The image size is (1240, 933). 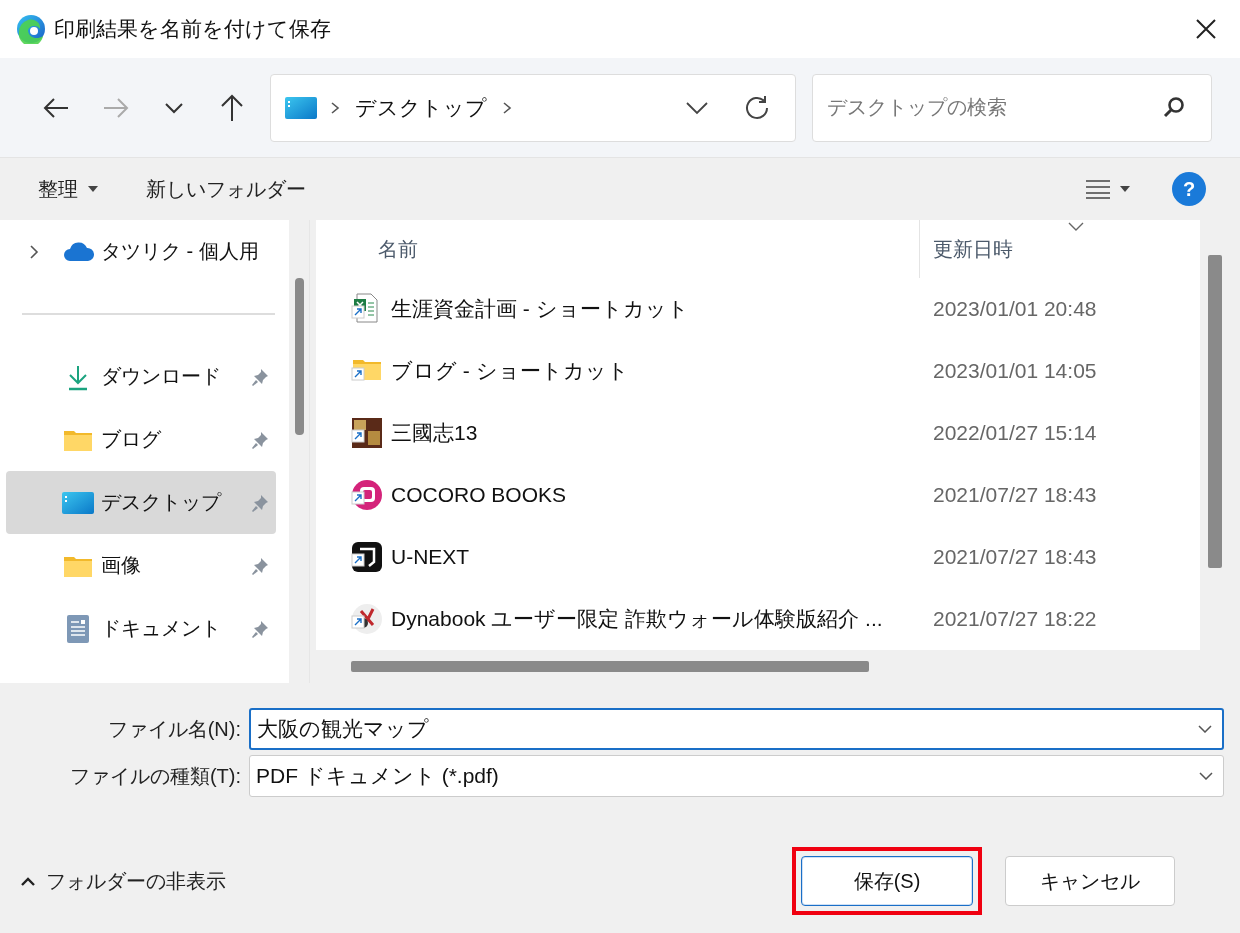 I want to click on sidebar-label: タツリク - 個人用, so click(x=180, y=251).